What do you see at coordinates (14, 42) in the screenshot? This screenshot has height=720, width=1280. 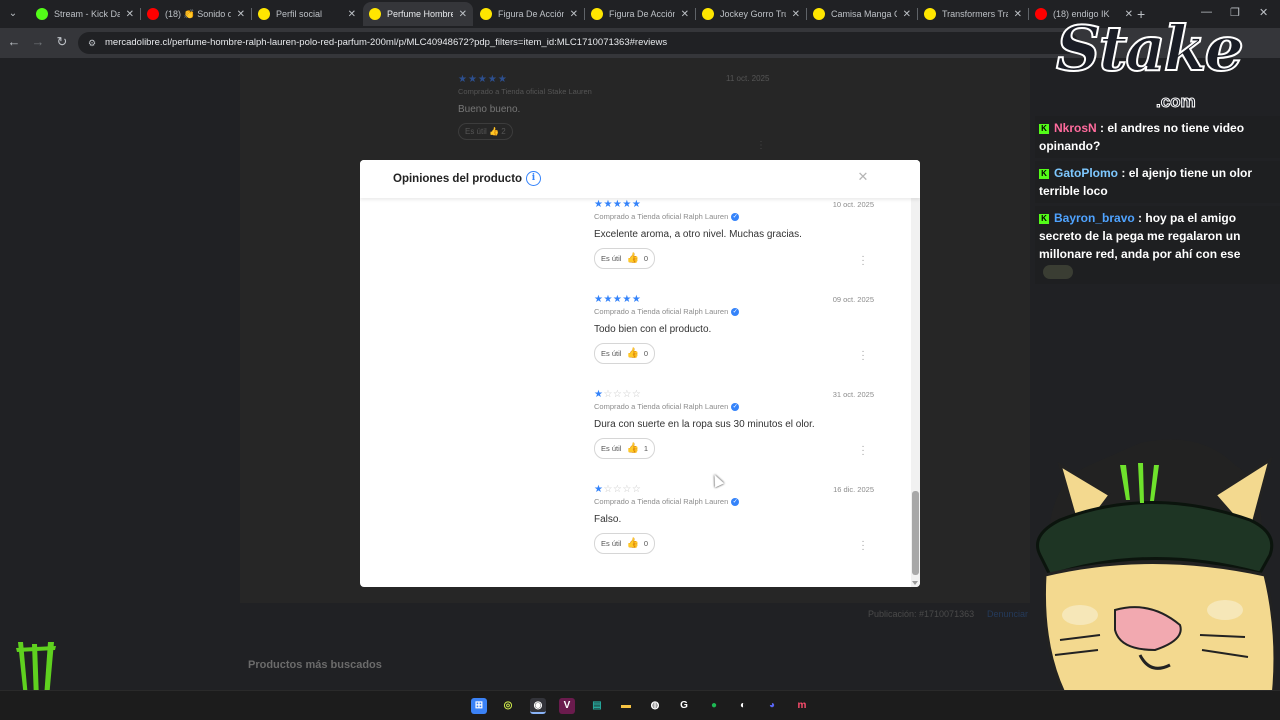 I see `back-icon: ←` at bounding box center [14, 42].